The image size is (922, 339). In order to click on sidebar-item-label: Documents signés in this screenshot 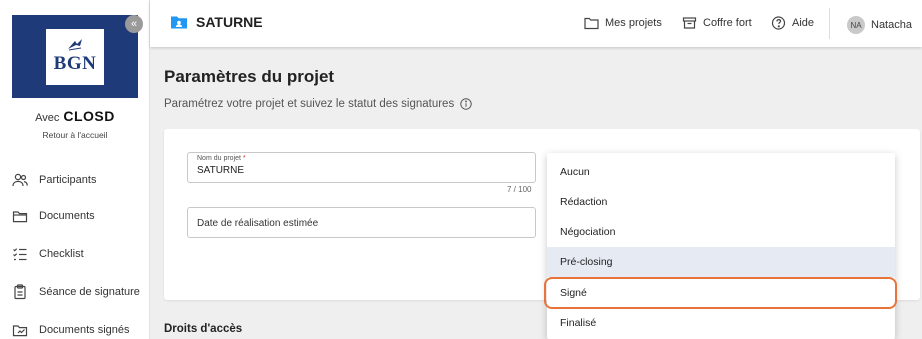, I will do `click(84, 330)`.